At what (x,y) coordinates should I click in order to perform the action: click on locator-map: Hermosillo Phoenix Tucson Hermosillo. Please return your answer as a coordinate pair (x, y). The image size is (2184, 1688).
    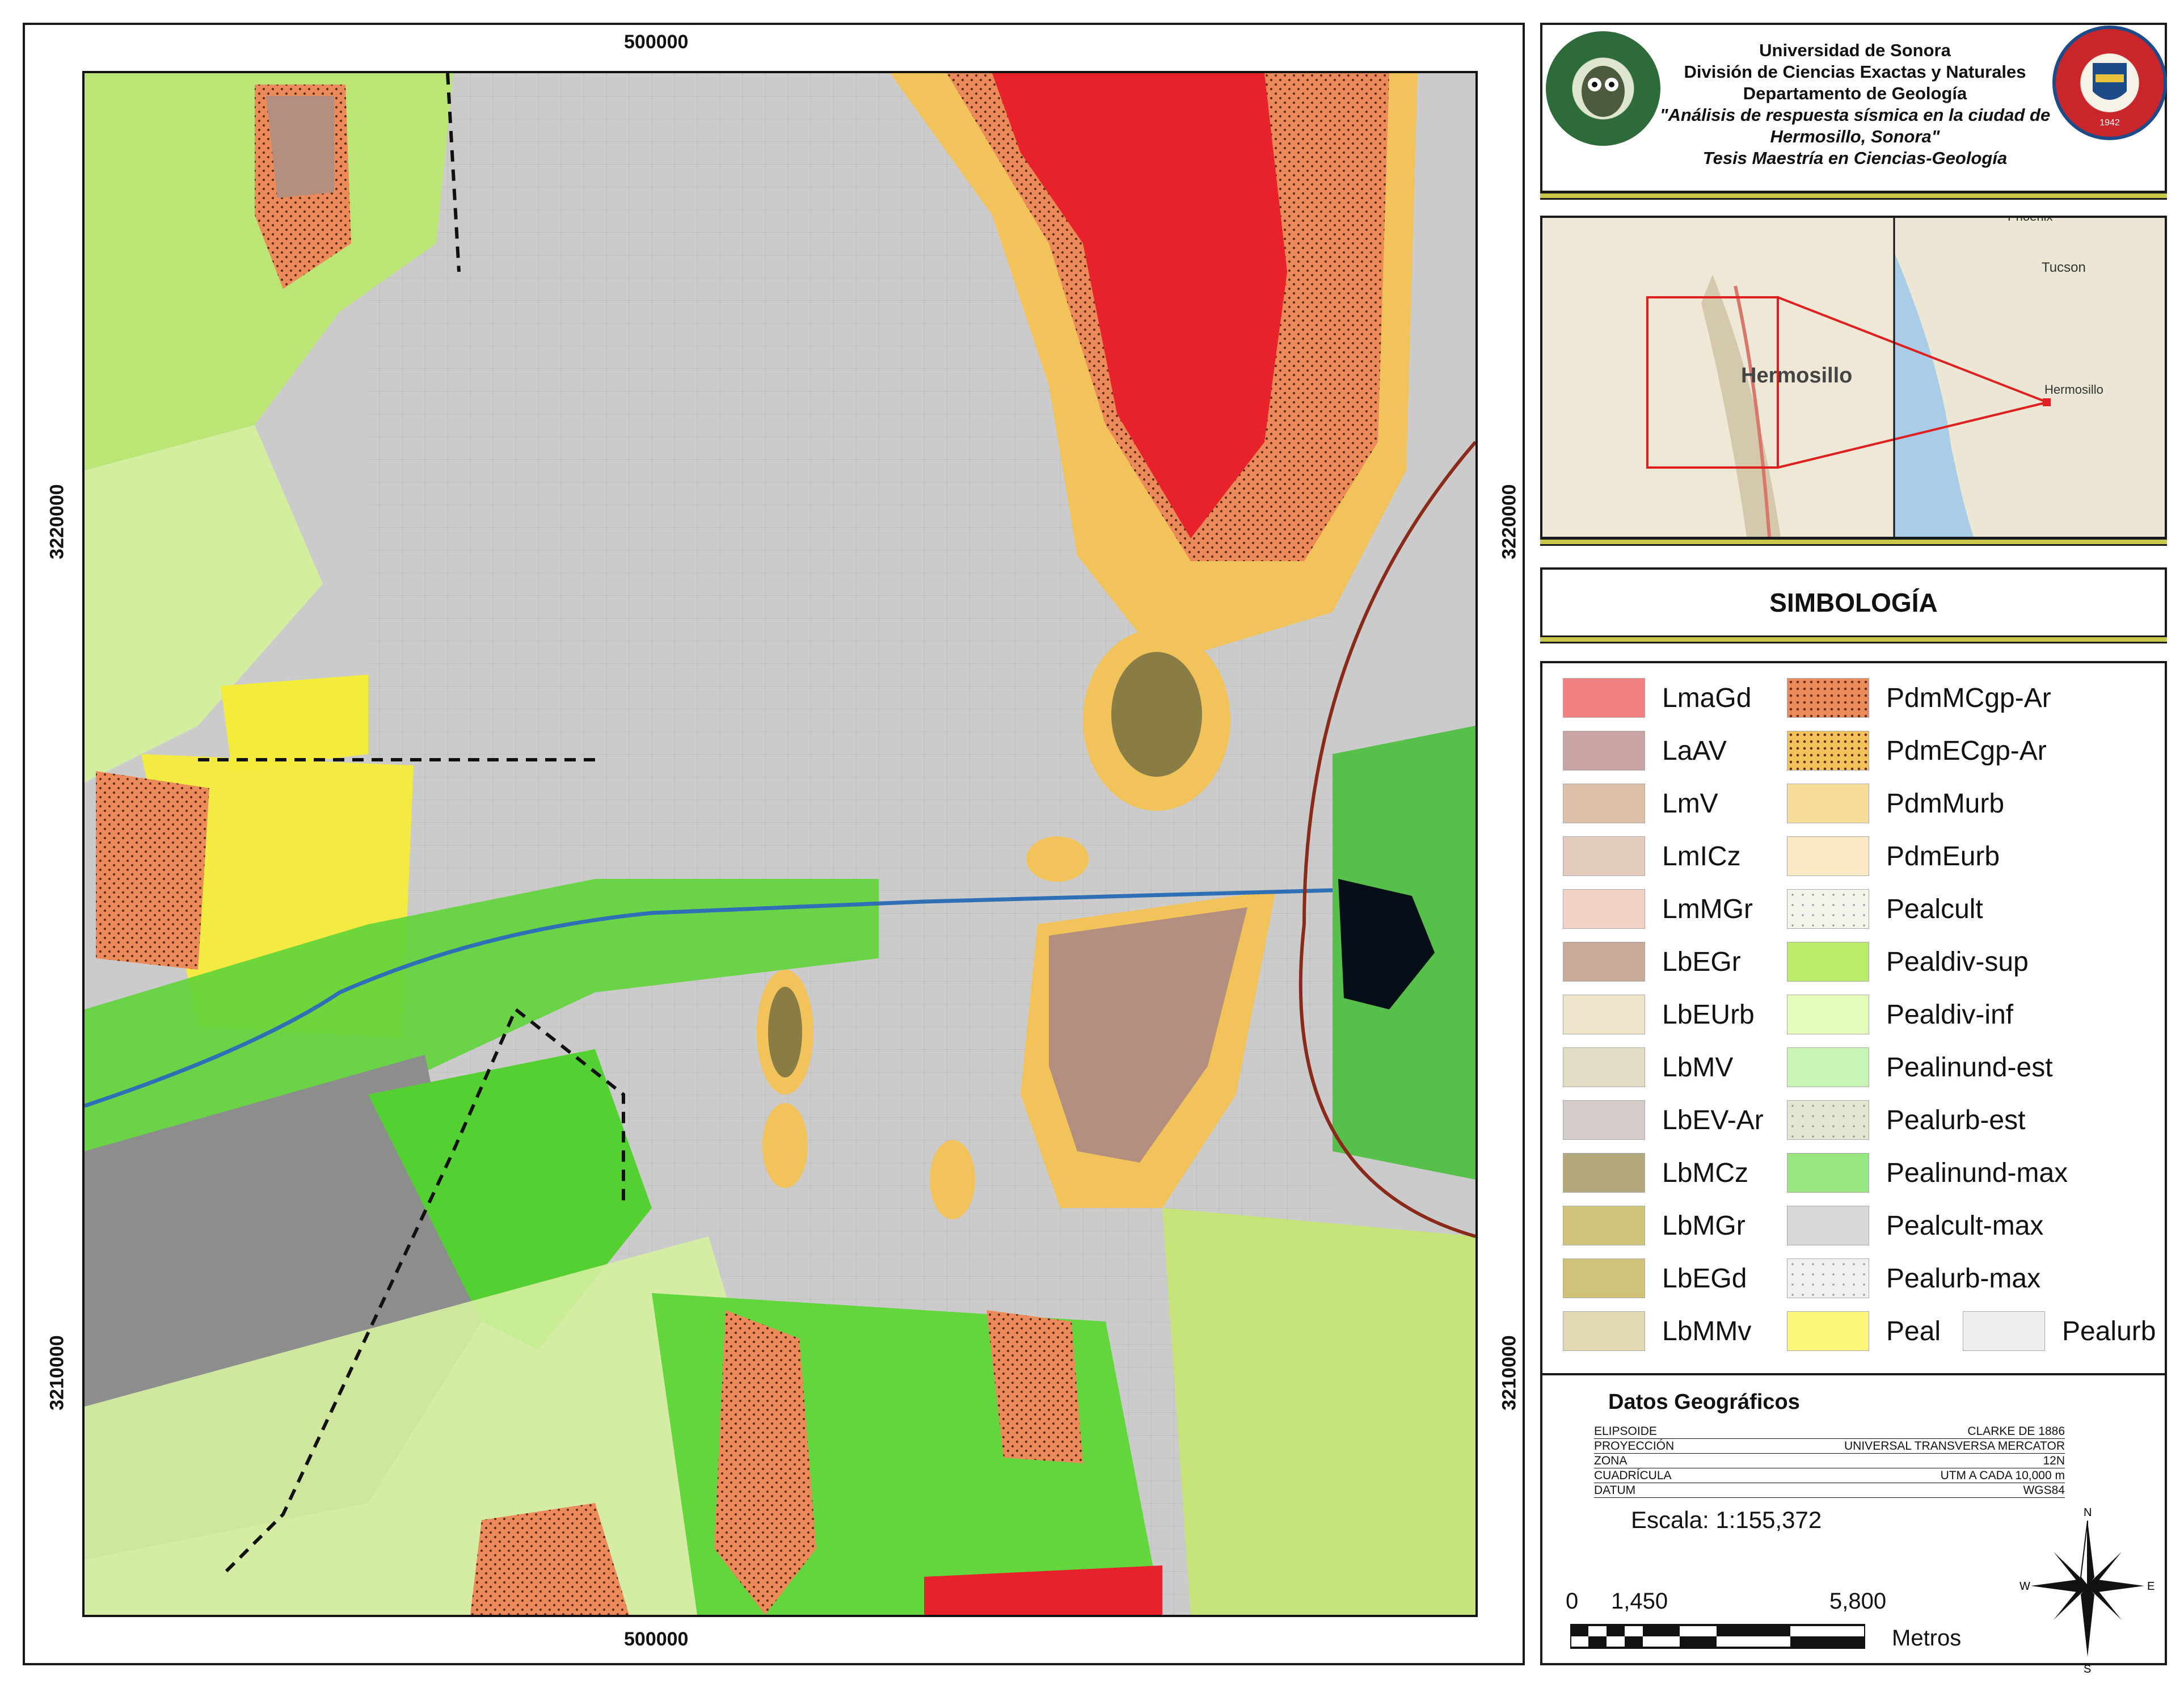
    Looking at the image, I should click on (1853, 377).